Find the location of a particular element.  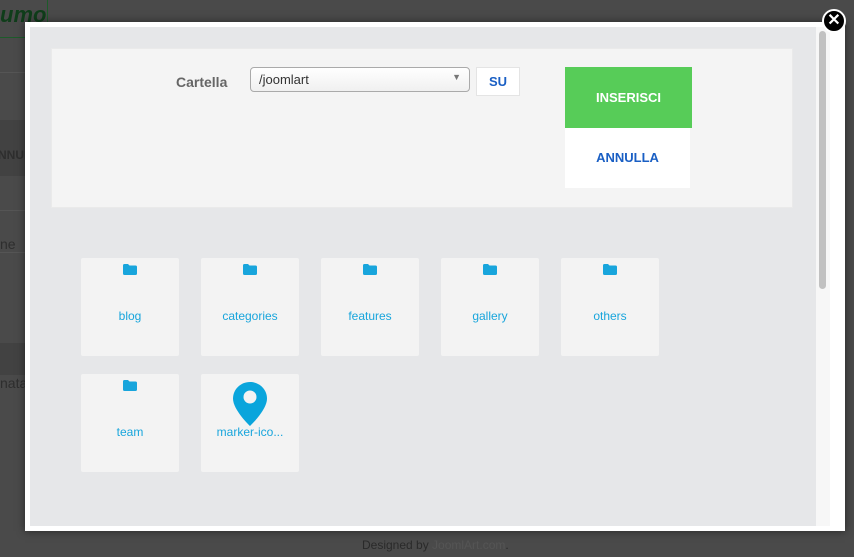

tile-name: blog is located at coordinates (130, 316).